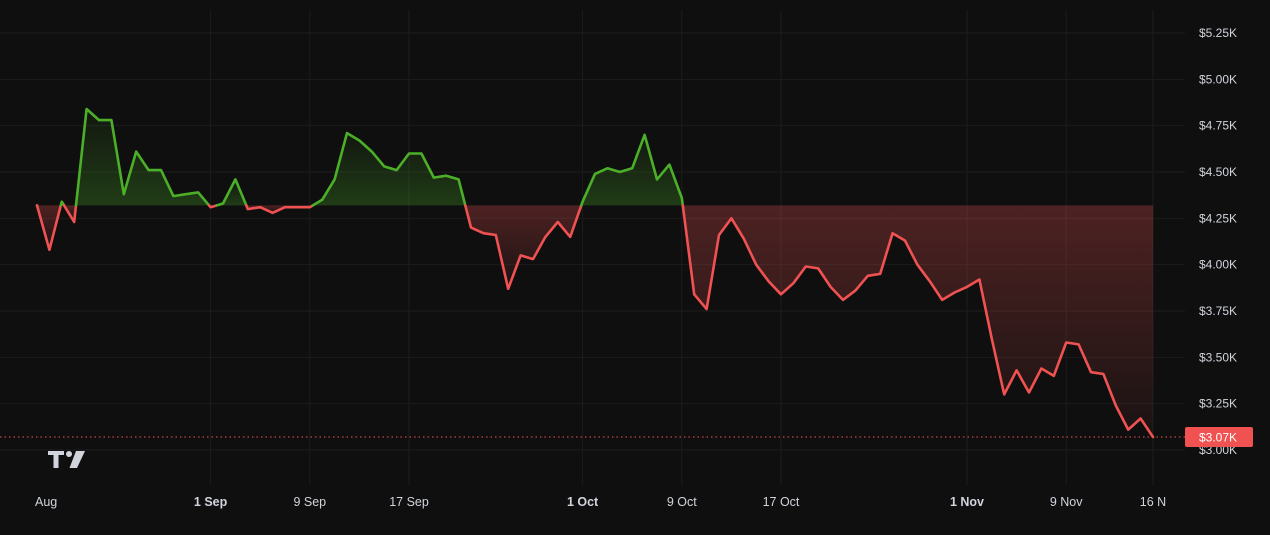 The image size is (1270, 535). What do you see at coordinates (1153, 502) in the screenshot?
I see `x-tick-label-9: 16 N` at bounding box center [1153, 502].